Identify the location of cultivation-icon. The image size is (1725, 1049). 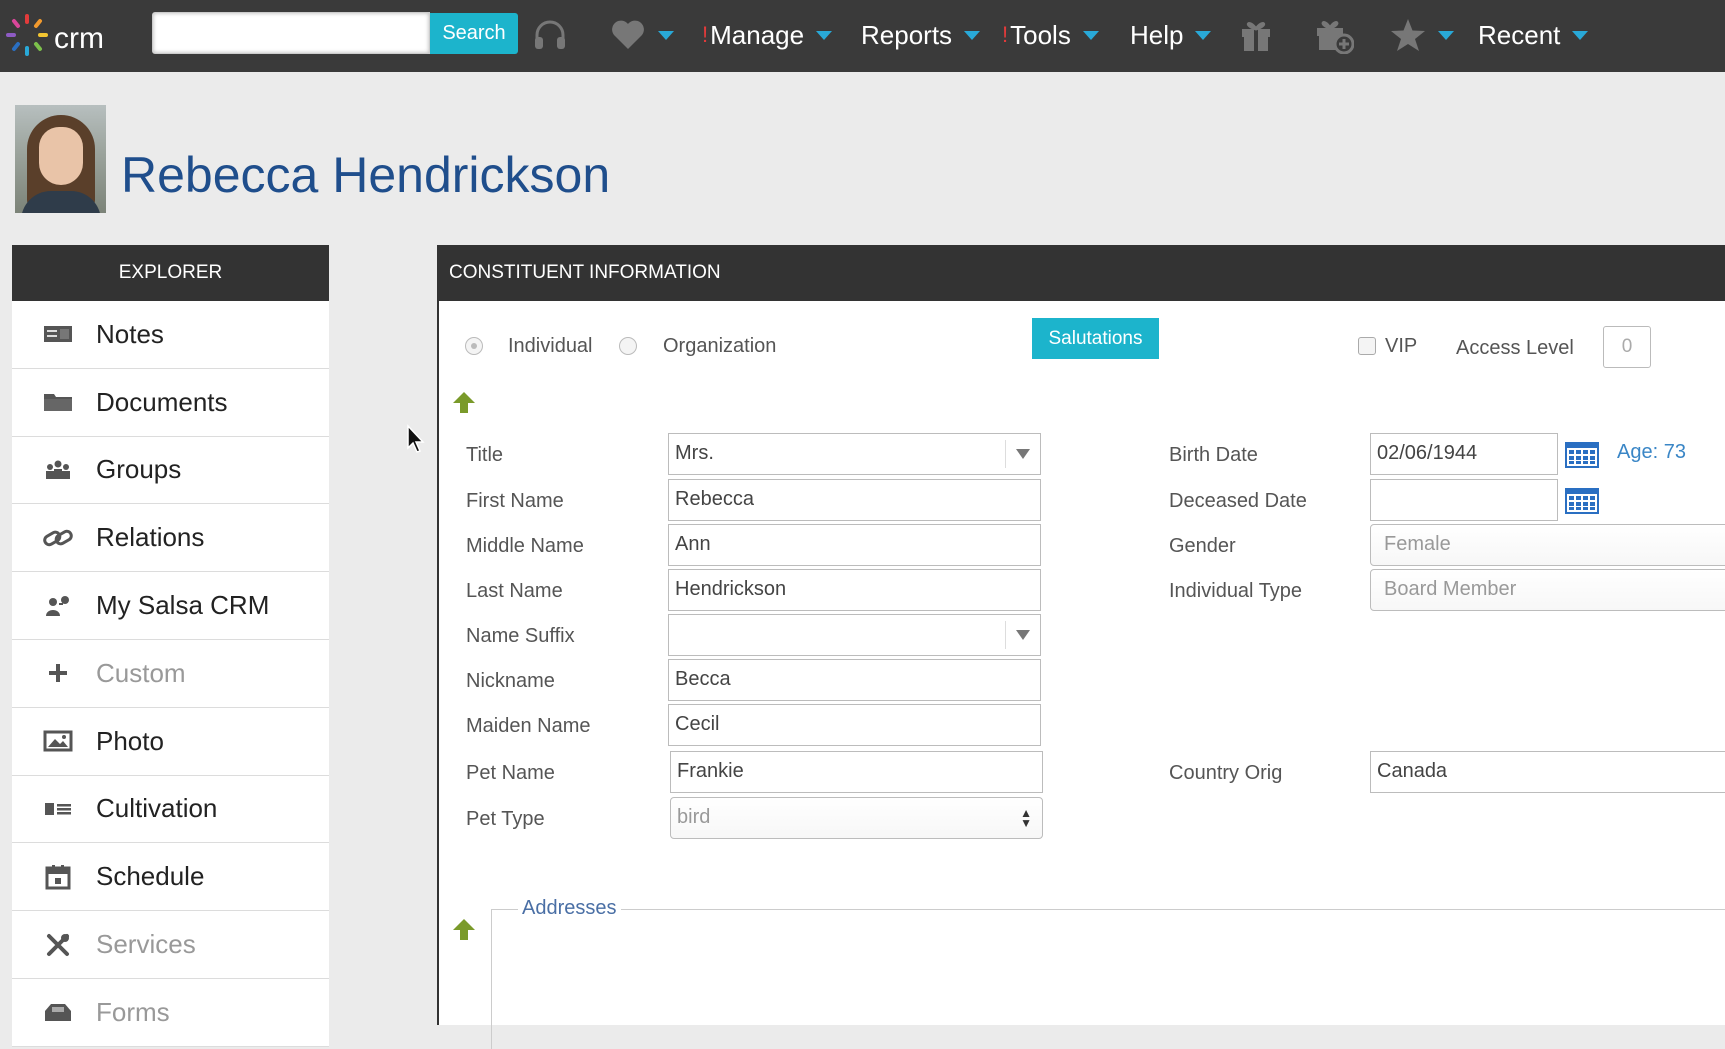
(58, 809).